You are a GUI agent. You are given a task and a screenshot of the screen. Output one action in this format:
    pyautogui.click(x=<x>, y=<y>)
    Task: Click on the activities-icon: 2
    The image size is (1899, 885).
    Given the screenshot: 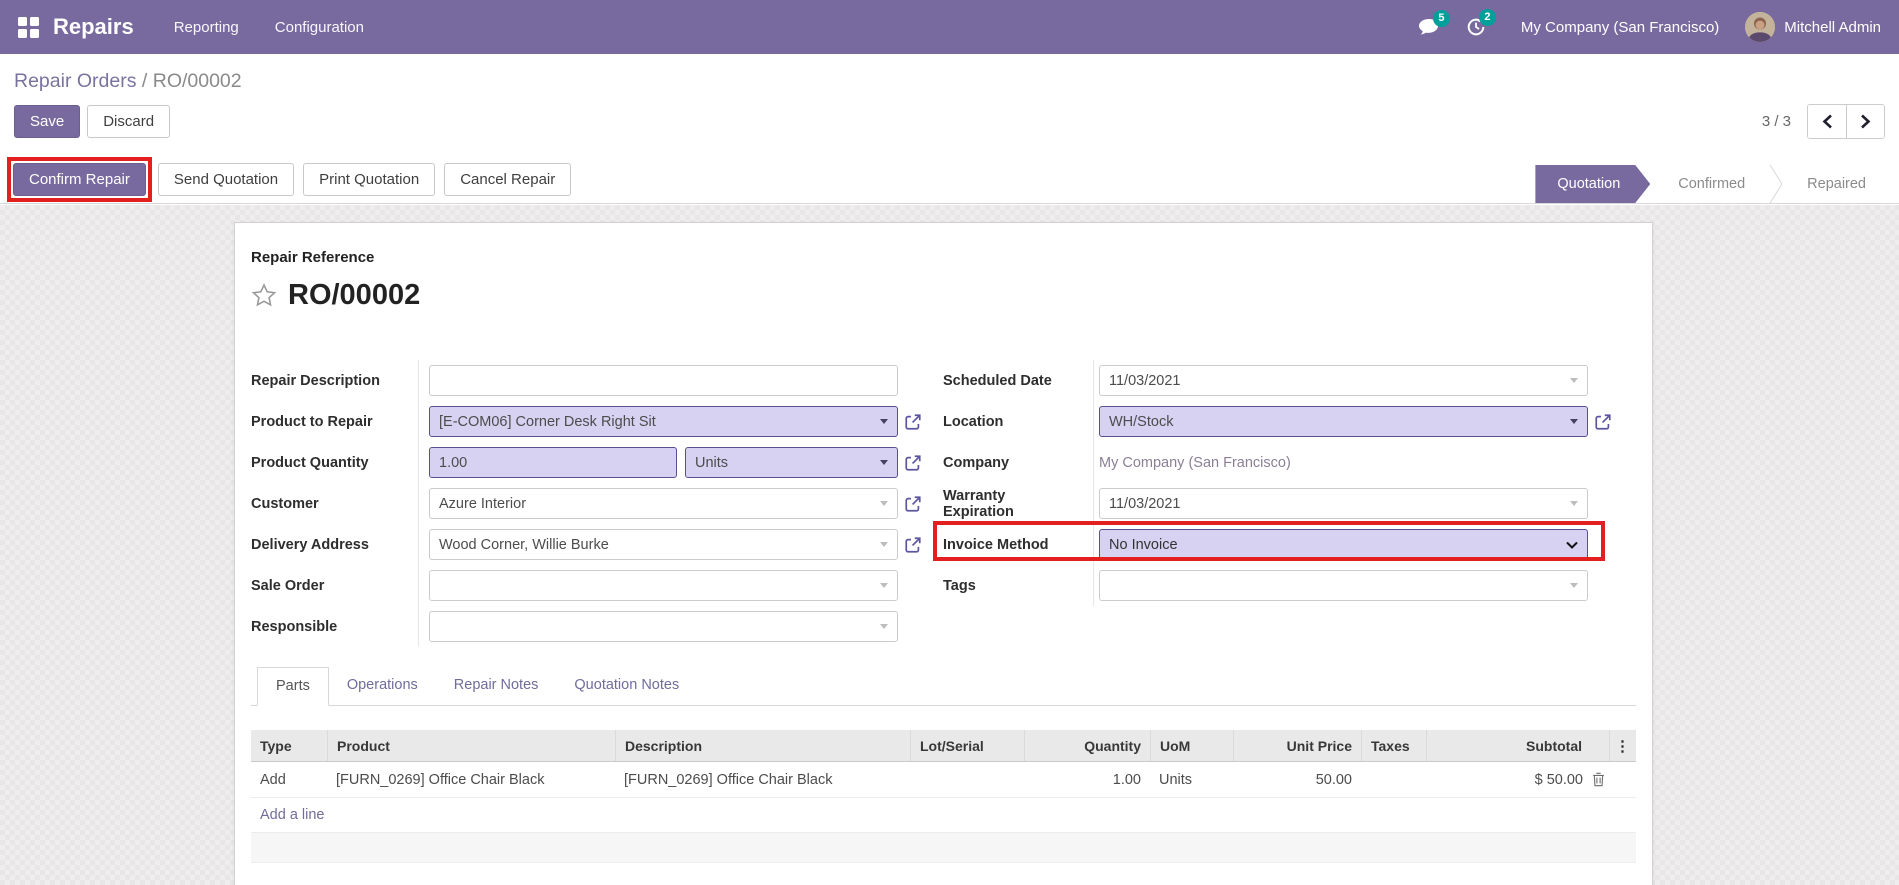 What is the action you would take?
    pyautogui.click(x=1481, y=23)
    